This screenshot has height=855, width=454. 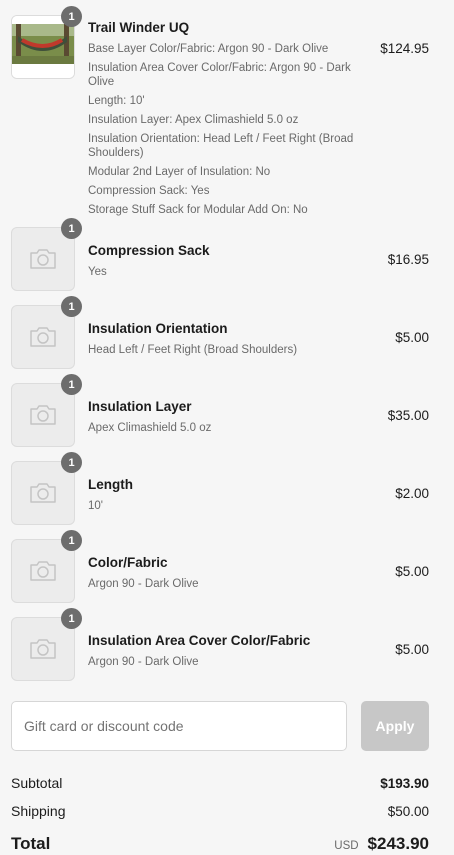 What do you see at coordinates (38, 811) in the screenshot?
I see `shipping-label: Shipping` at bounding box center [38, 811].